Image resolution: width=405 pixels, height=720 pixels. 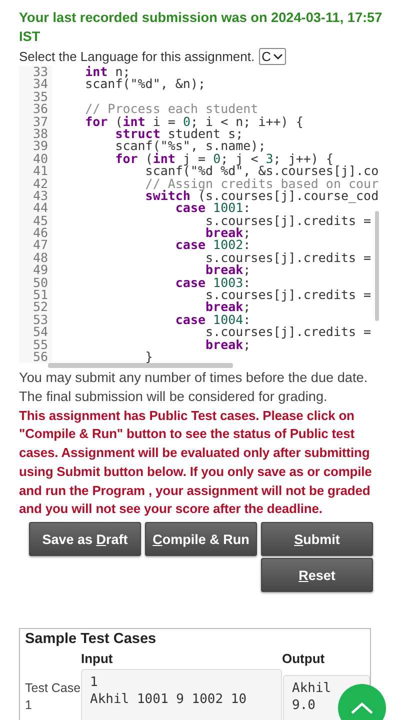 I want to click on code-line: int n;, so click(x=107, y=72).